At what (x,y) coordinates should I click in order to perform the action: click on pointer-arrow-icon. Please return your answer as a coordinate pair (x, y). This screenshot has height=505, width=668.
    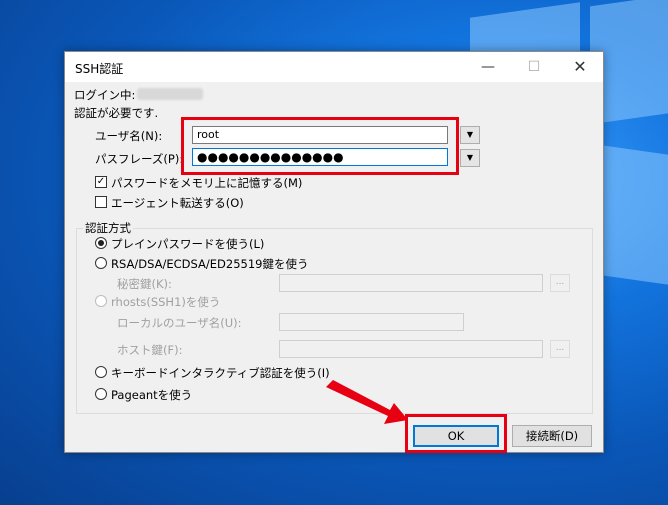
    Looking at the image, I should click on (367, 402).